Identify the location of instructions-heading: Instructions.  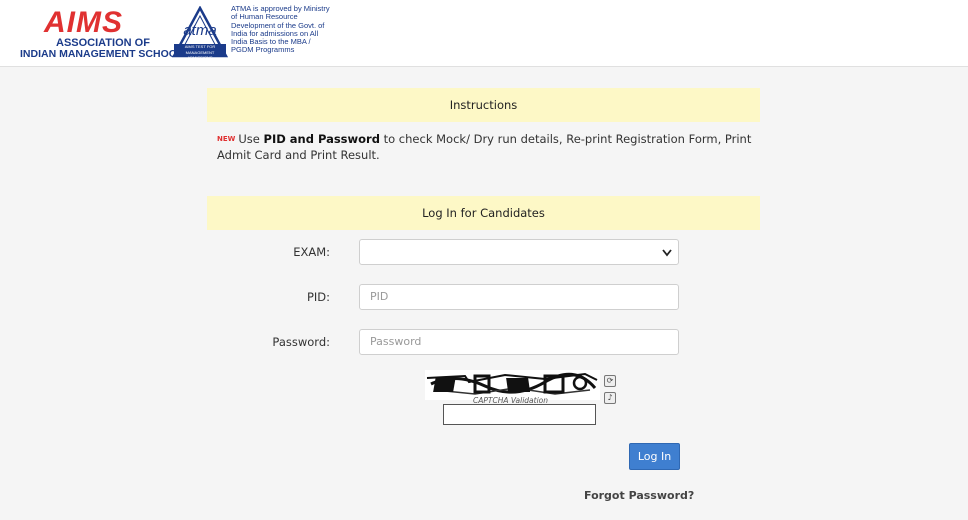
(483, 105).